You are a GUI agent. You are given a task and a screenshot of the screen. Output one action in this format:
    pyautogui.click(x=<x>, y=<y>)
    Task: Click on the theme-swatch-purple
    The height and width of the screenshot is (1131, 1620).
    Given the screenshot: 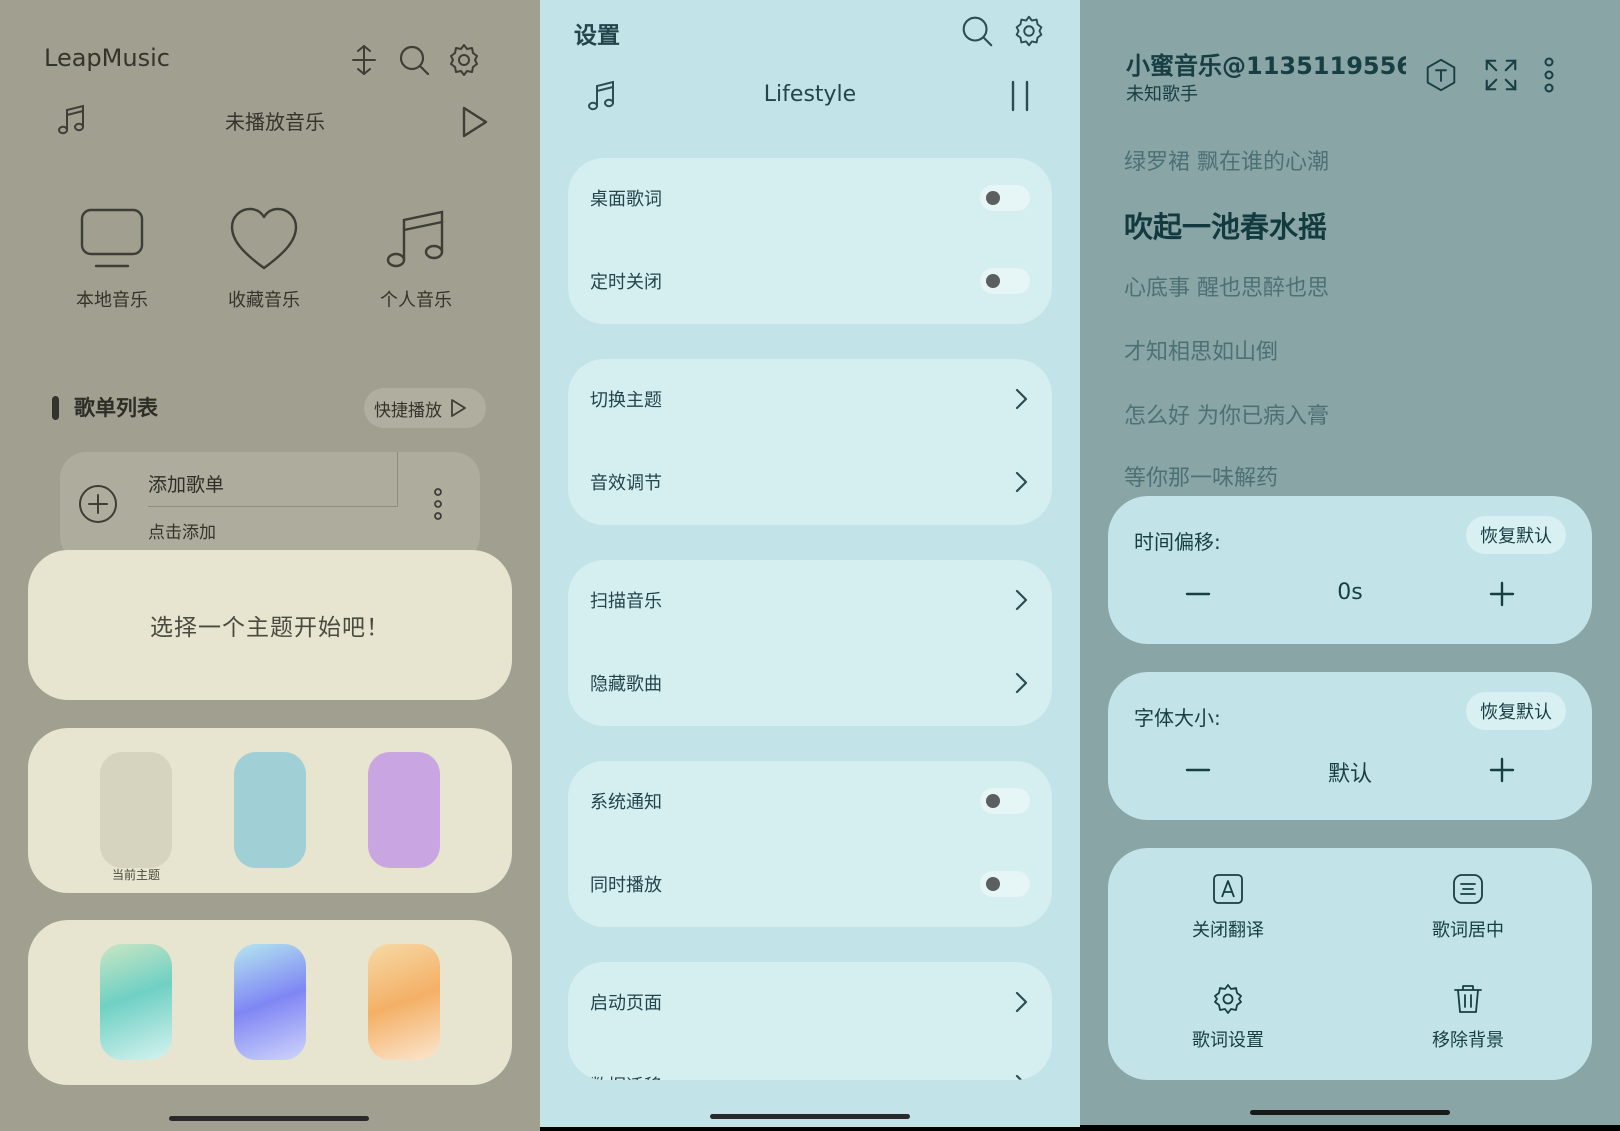 What is the action you would take?
    pyautogui.click(x=404, y=810)
    